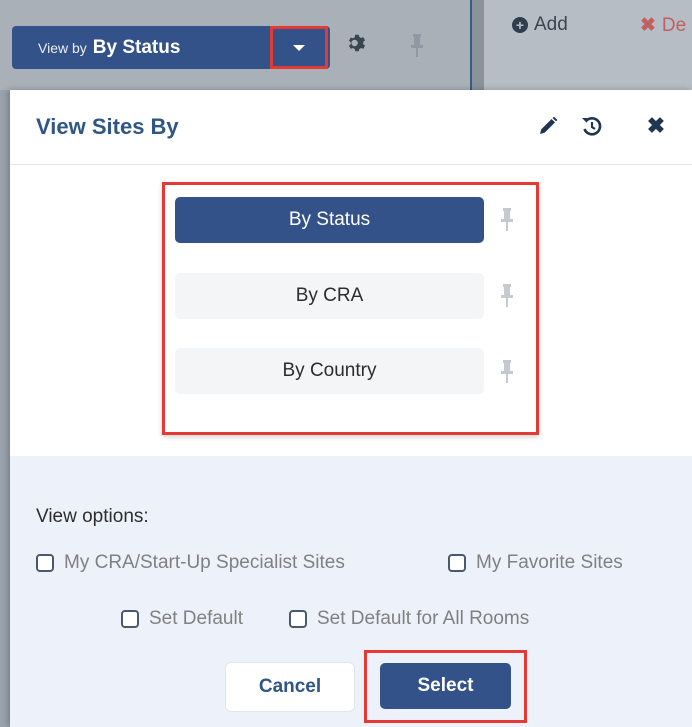  I want to click on caret-down-icon, so click(299, 47).